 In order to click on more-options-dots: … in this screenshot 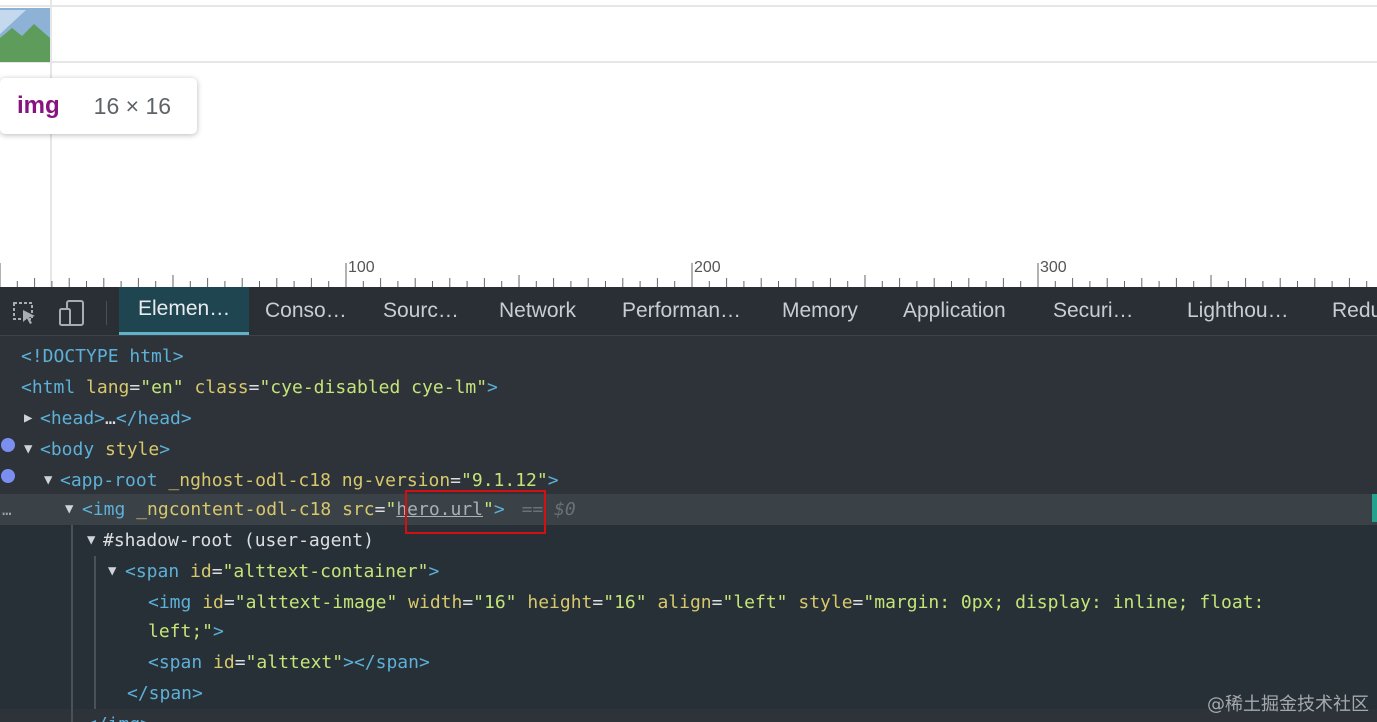, I will do `click(7, 509)`.